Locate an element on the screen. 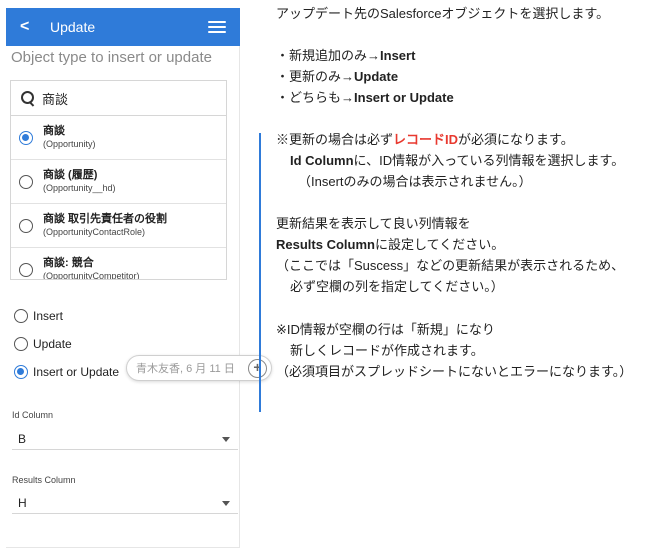 Image resolution: width=666 pixels, height=556 pixels. object-api-name: (OpportunityCompetitor) is located at coordinates (91, 275).